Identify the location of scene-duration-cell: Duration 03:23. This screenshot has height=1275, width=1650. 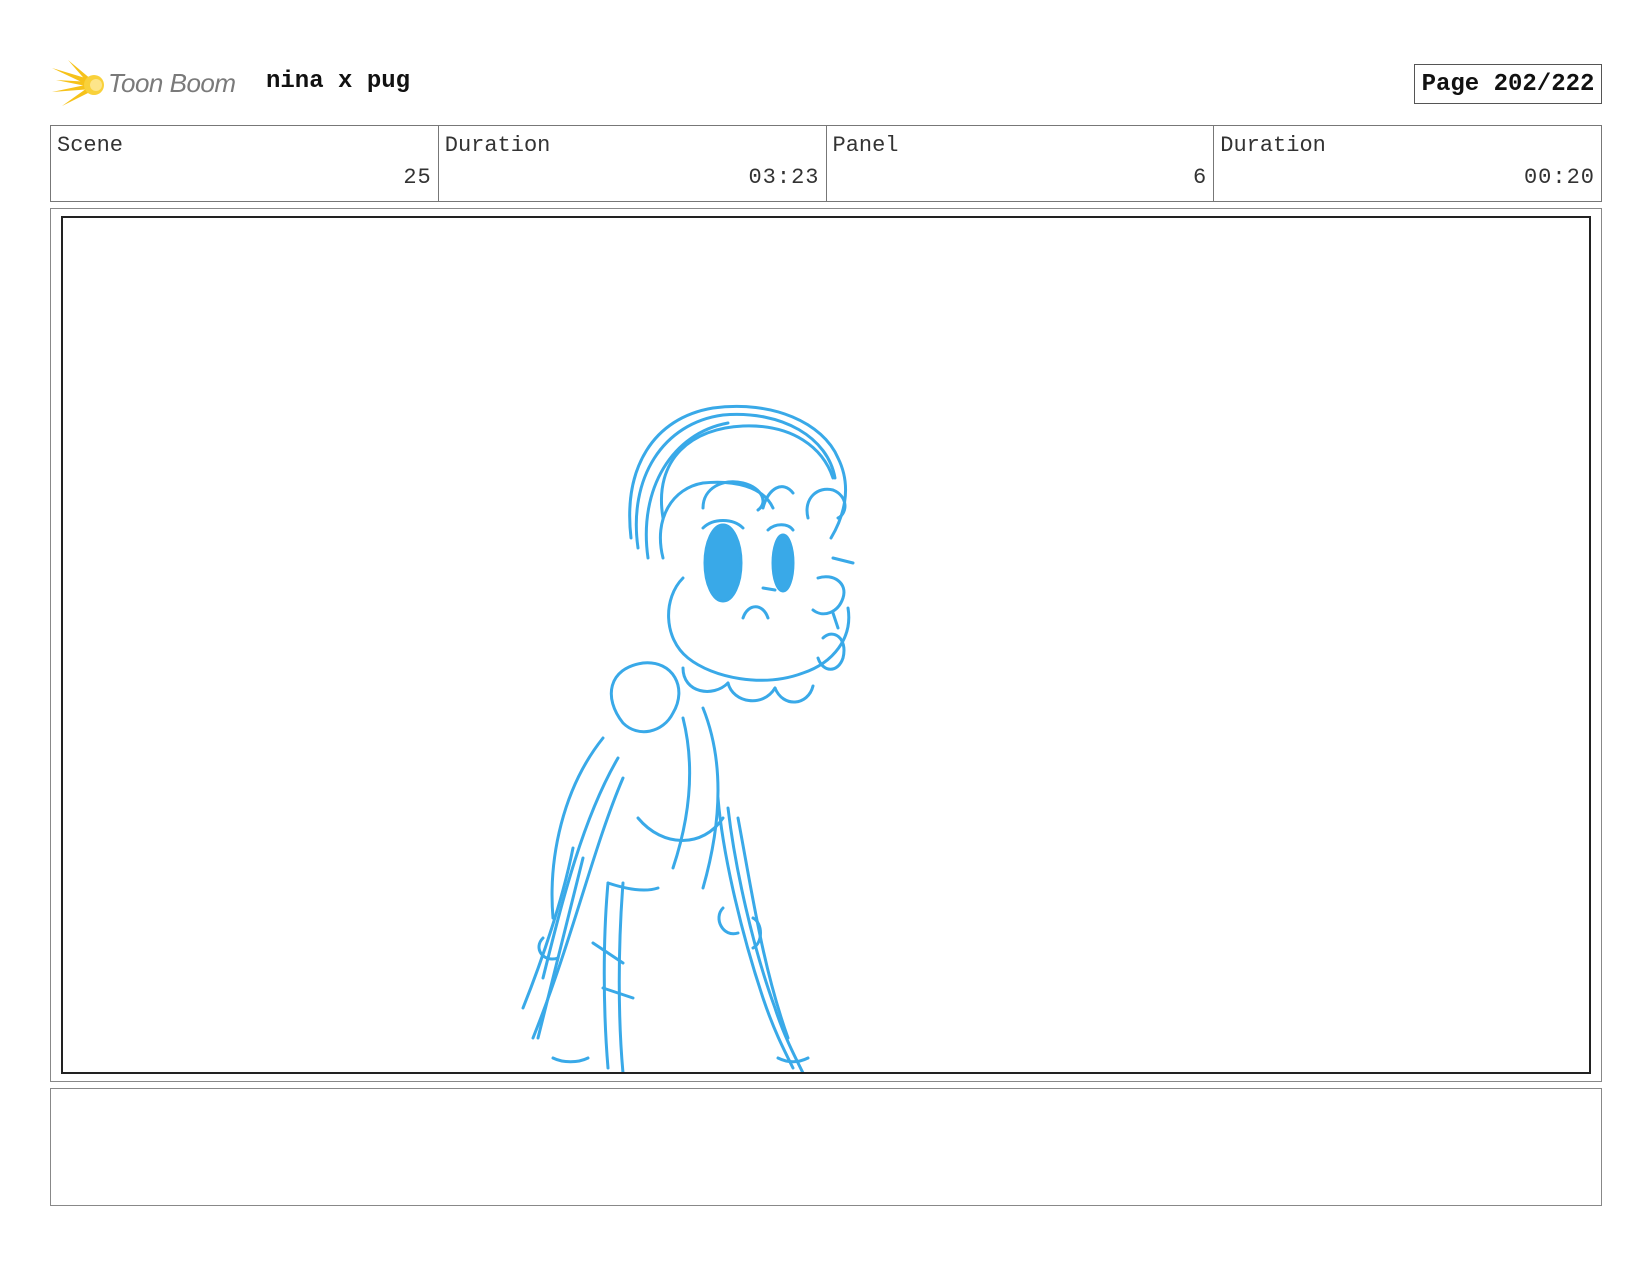
(633, 163).